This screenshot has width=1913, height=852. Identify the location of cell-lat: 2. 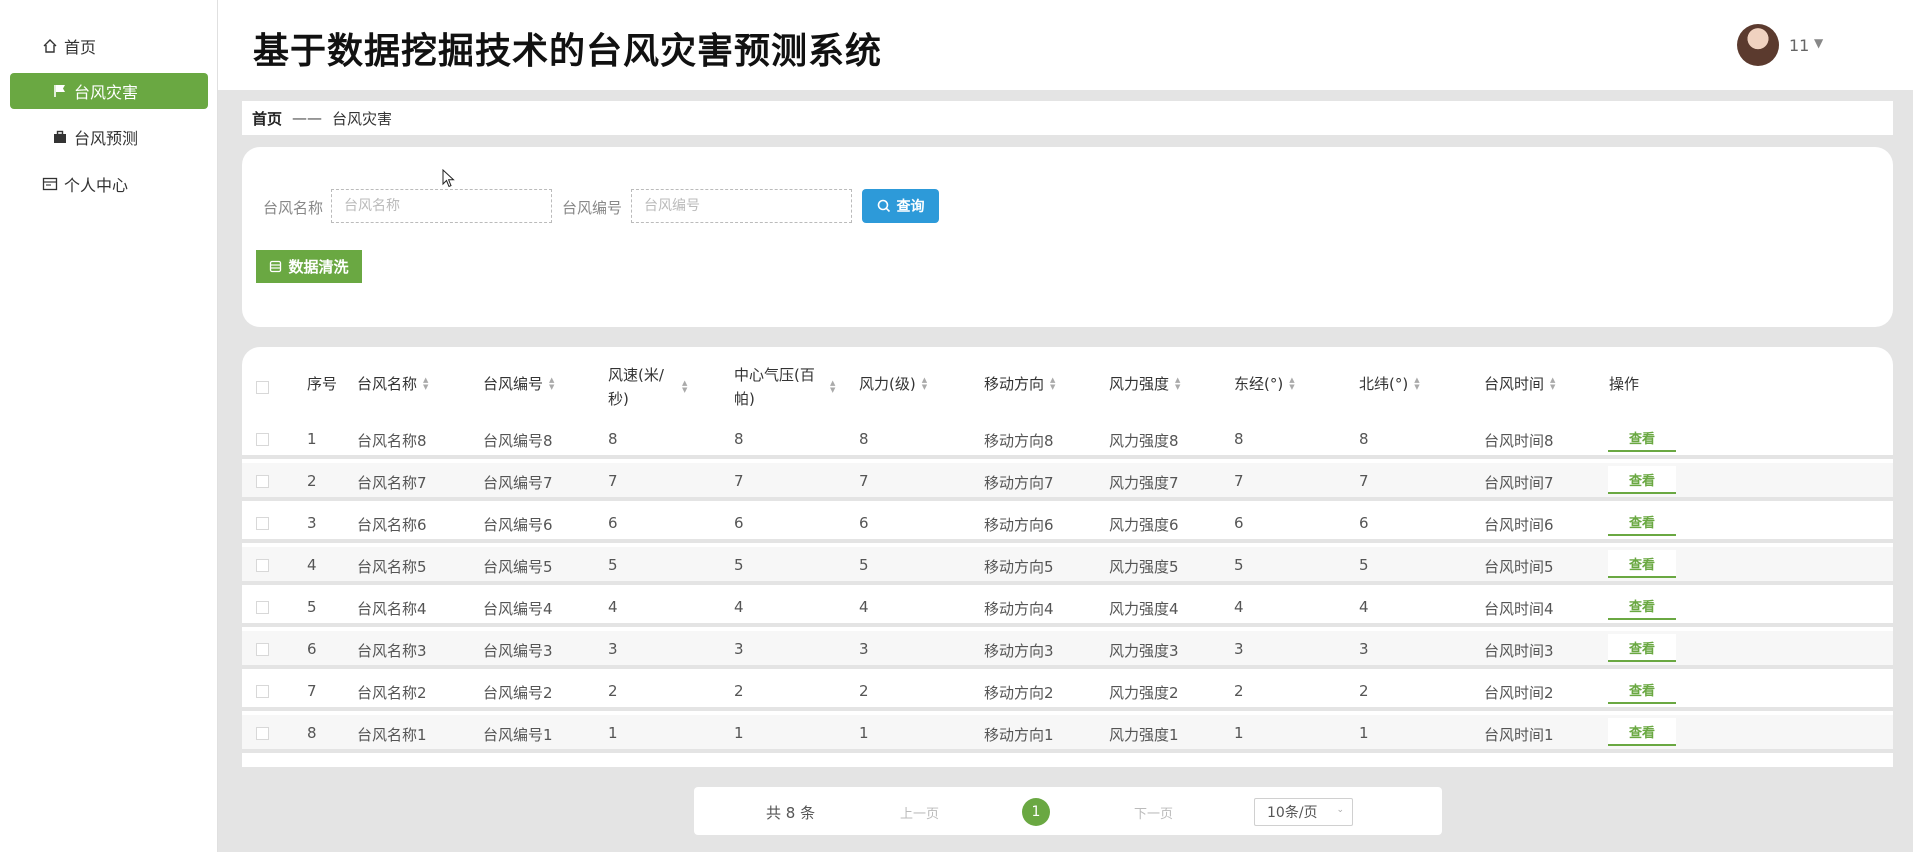
(1364, 691).